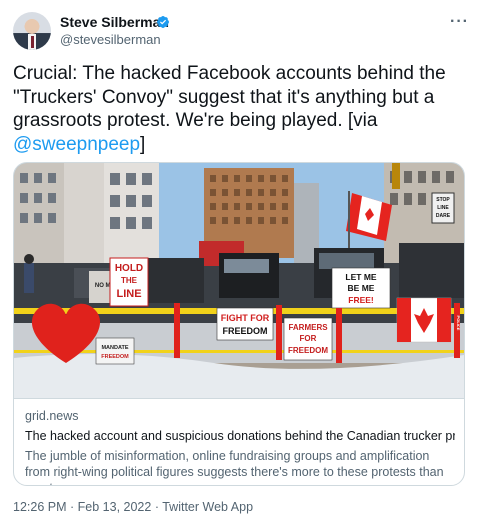 This screenshot has width=478, height=523. Describe the element at coordinates (114, 348) in the screenshot. I see `sign-mandate-1: MANDATE` at that location.